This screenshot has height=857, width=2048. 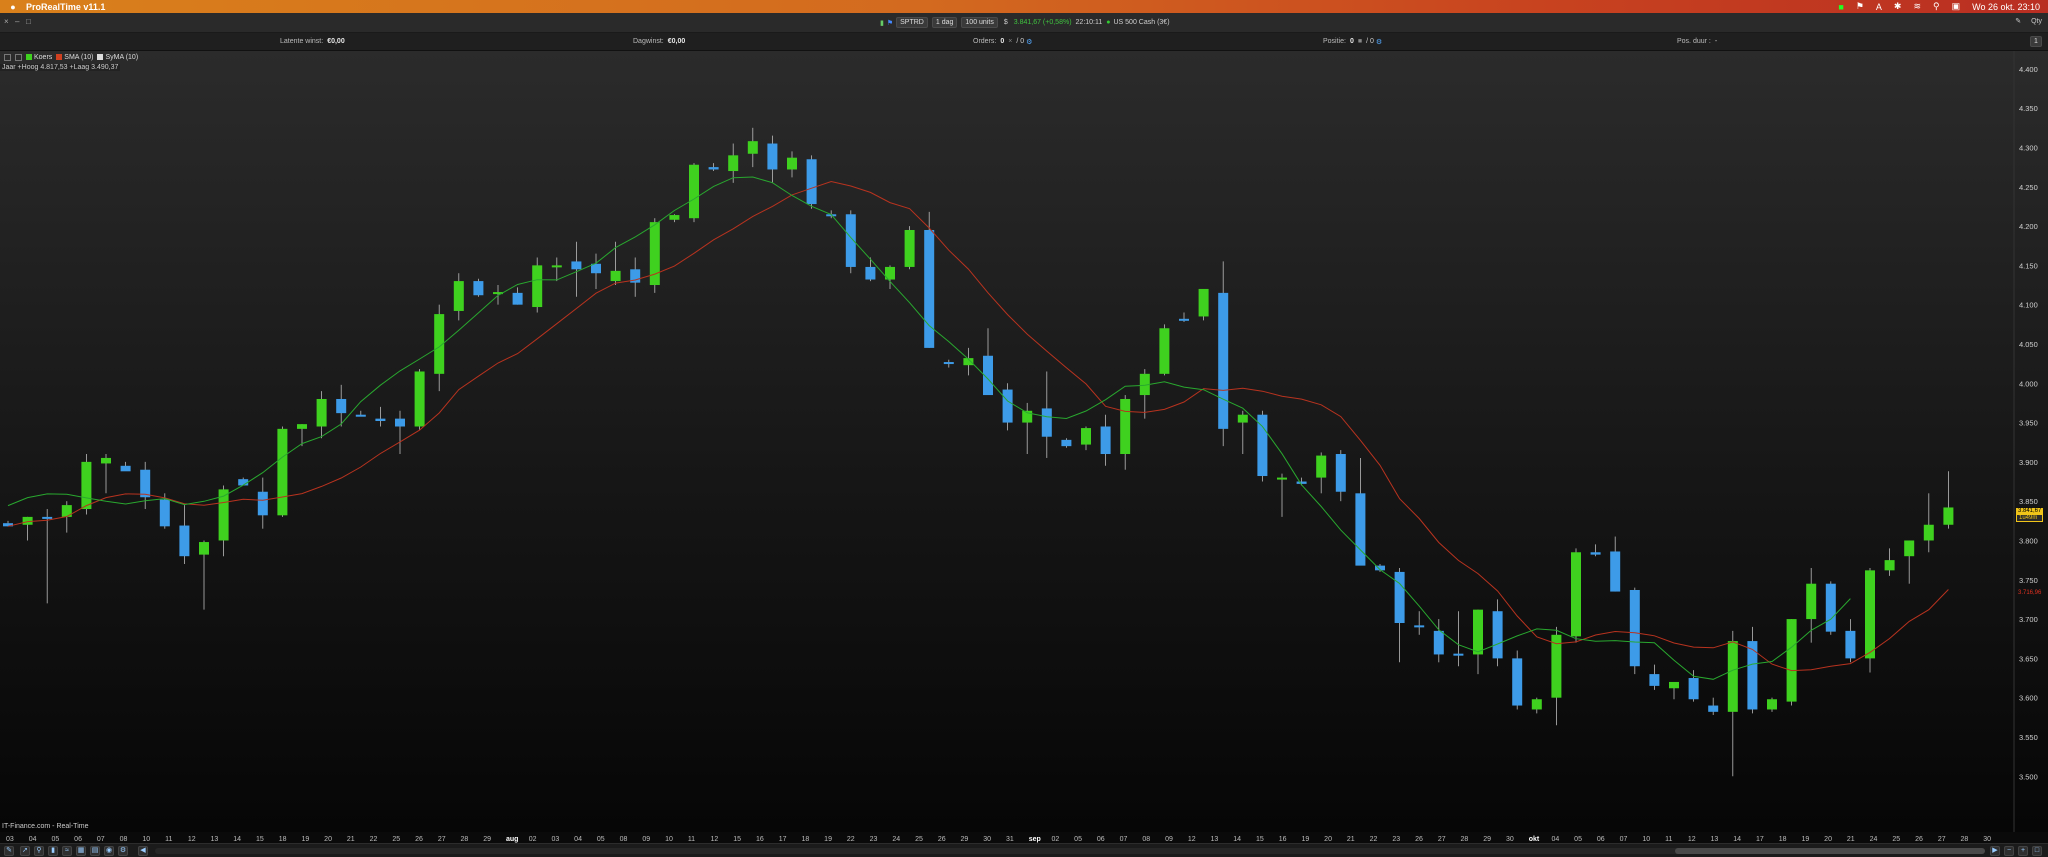 What do you see at coordinates (1070, 851) in the screenshot?
I see `horizontal-scrollbar` at bounding box center [1070, 851].